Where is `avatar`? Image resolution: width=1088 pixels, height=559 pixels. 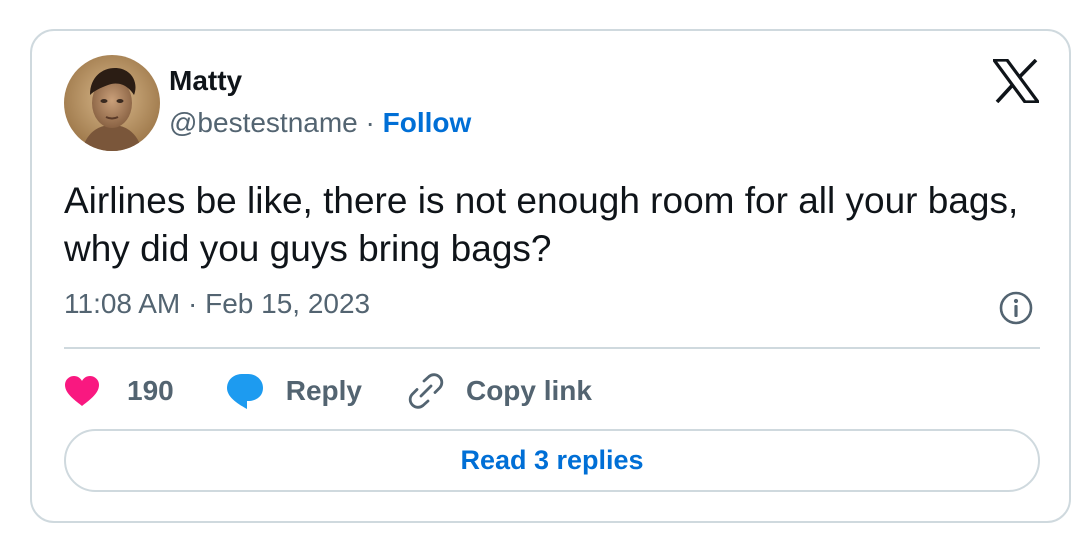
avatar is located at coordinates (112, 103).